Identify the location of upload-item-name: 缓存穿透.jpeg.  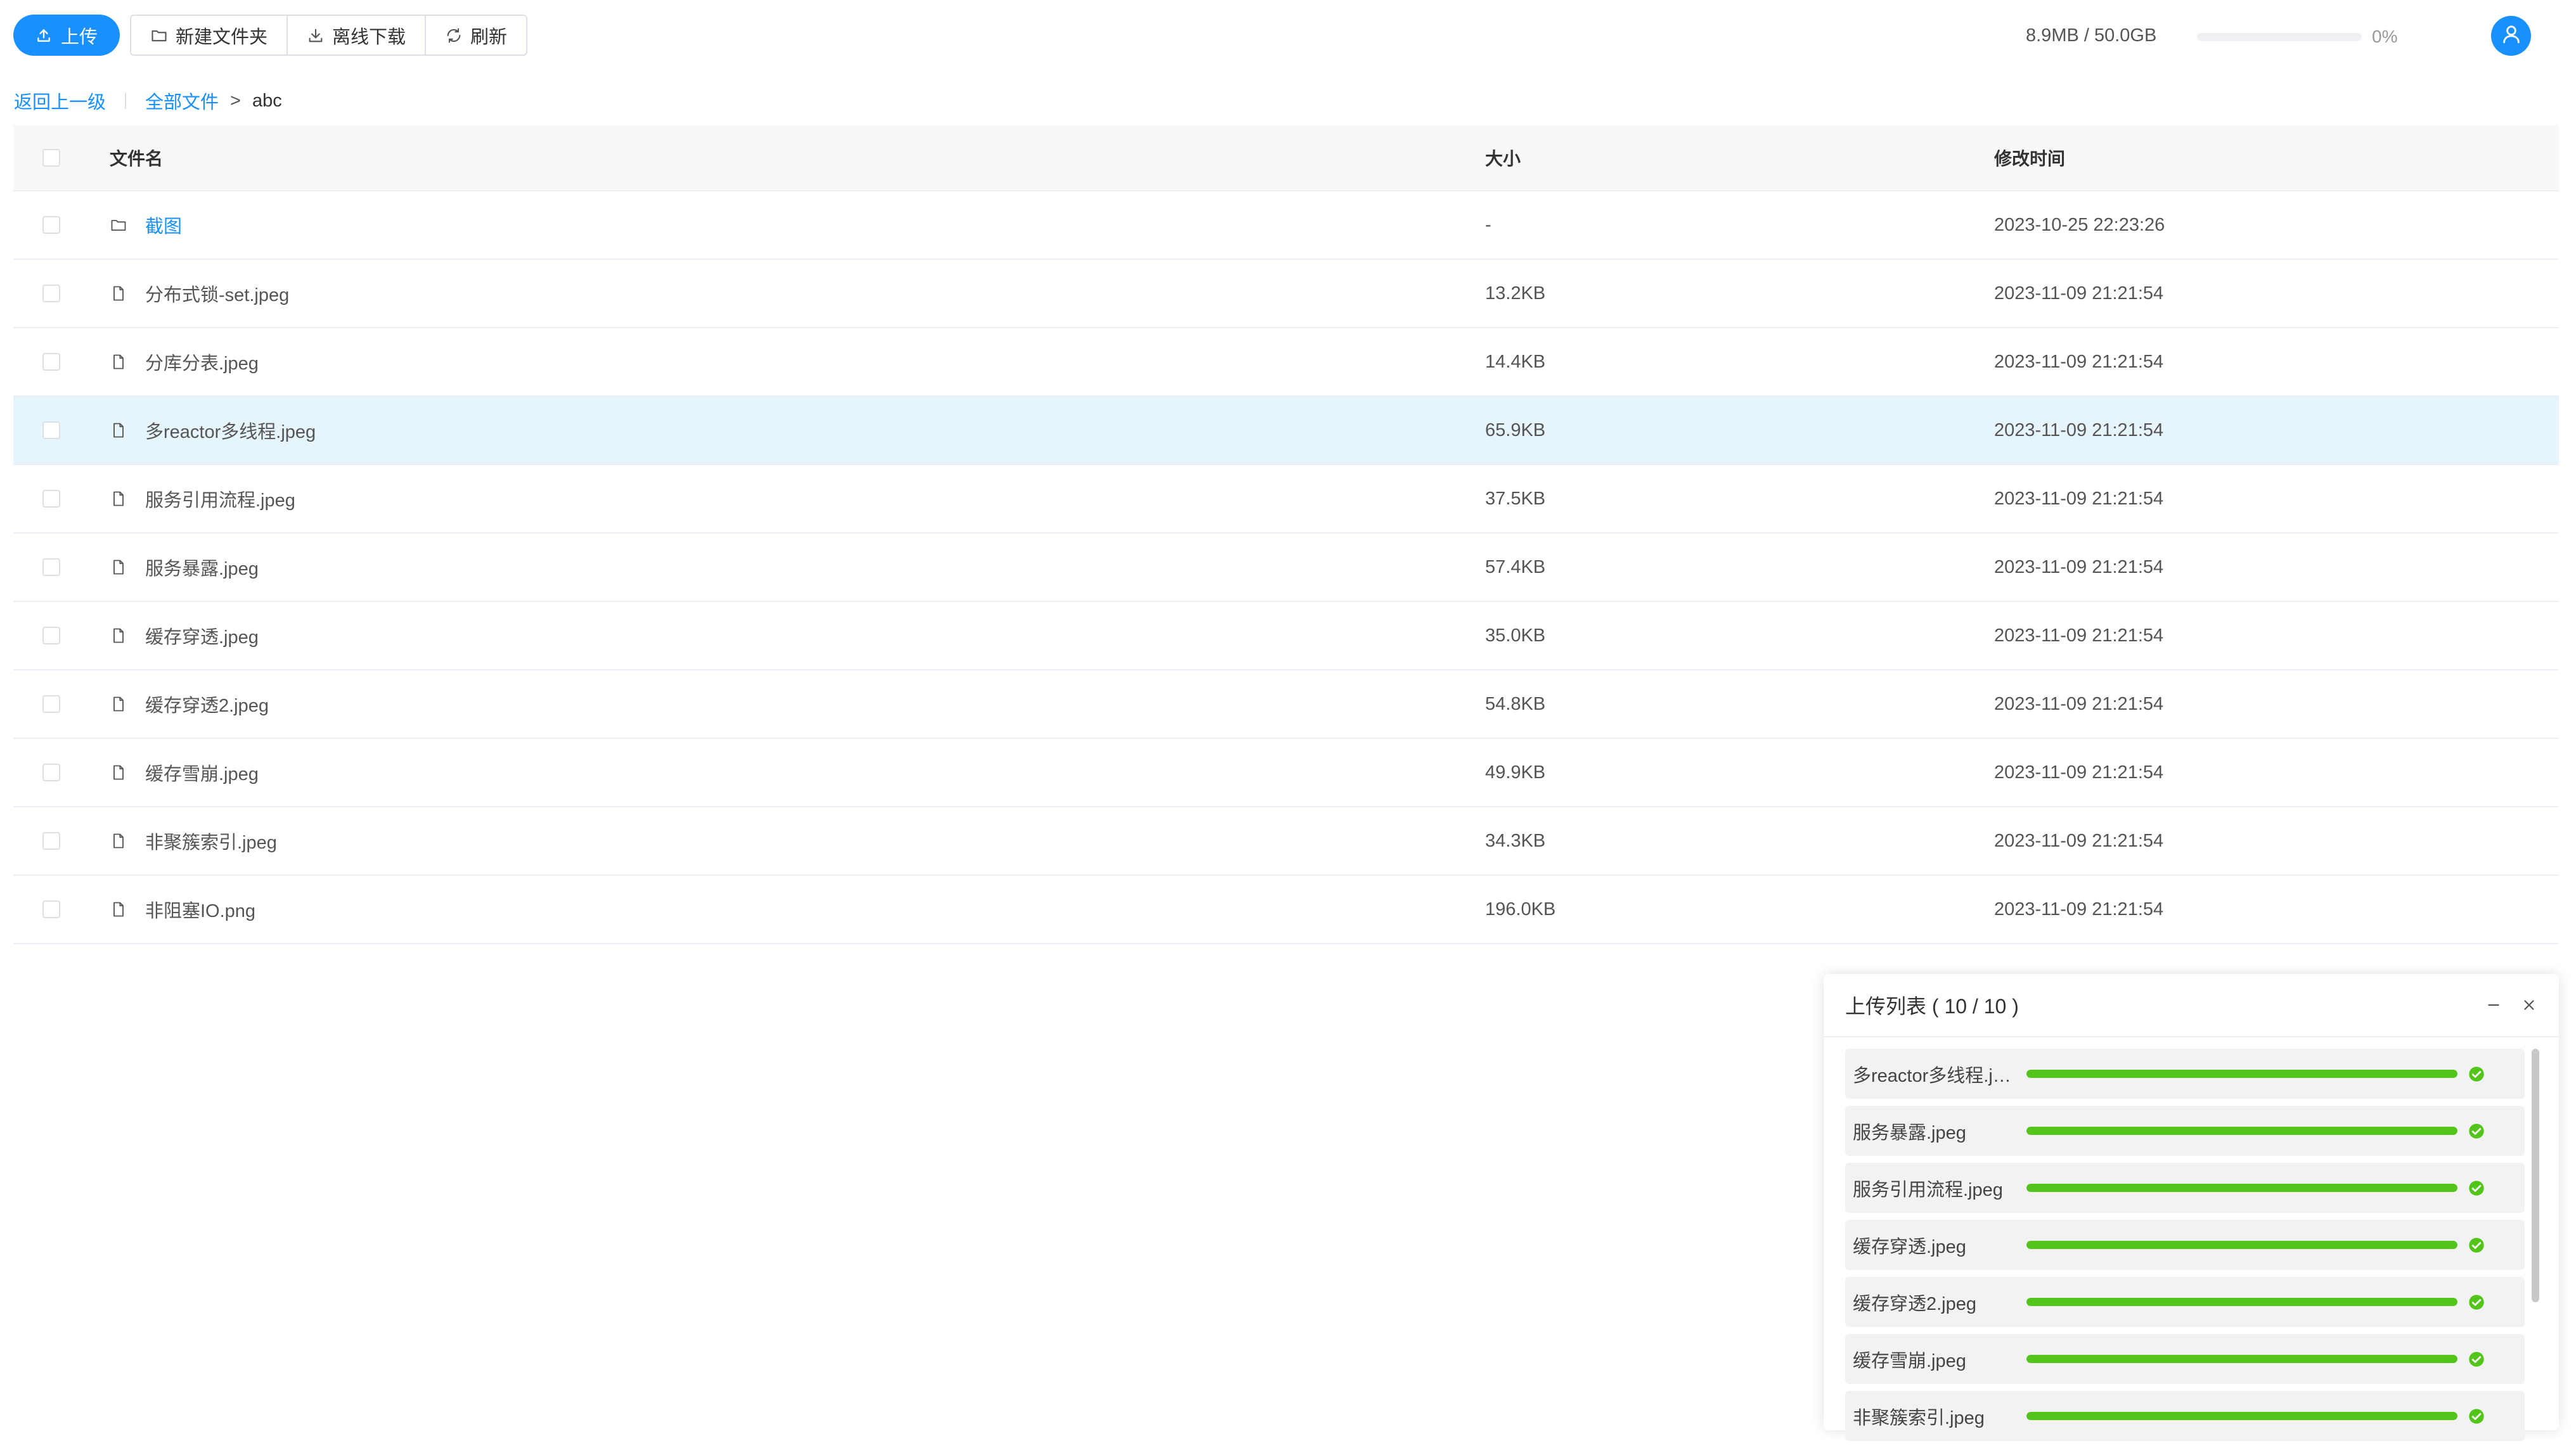
(1909, 1246).